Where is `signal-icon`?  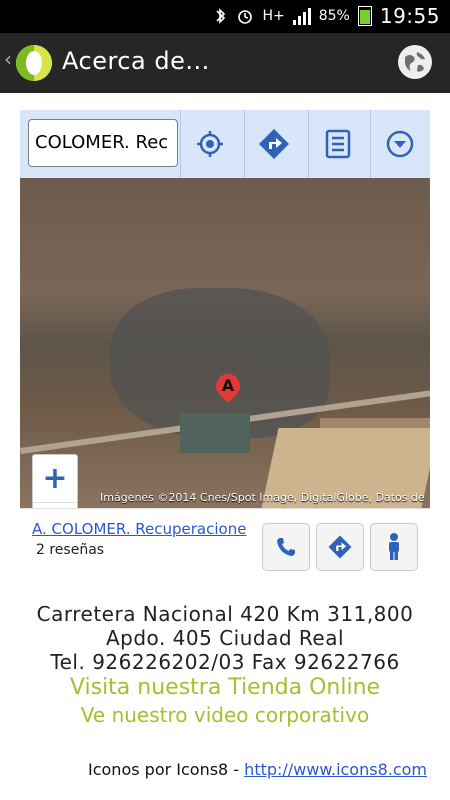
signal-icon is located at coordinates (301, 16).